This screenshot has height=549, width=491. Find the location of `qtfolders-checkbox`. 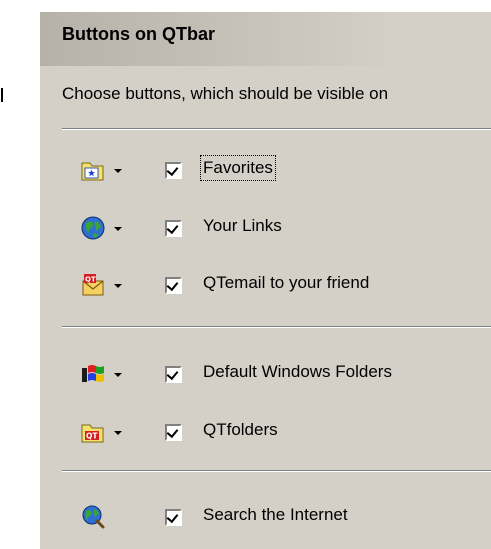

qtfolders-checkbox is located at coordinates (173, 432).